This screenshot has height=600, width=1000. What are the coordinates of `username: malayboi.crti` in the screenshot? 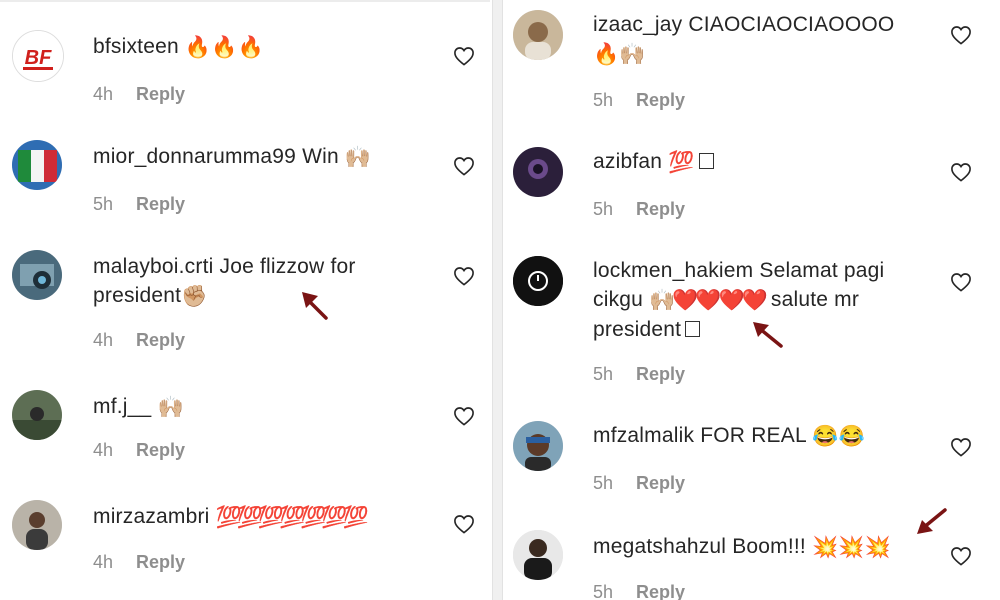 It's located at (153, 266).